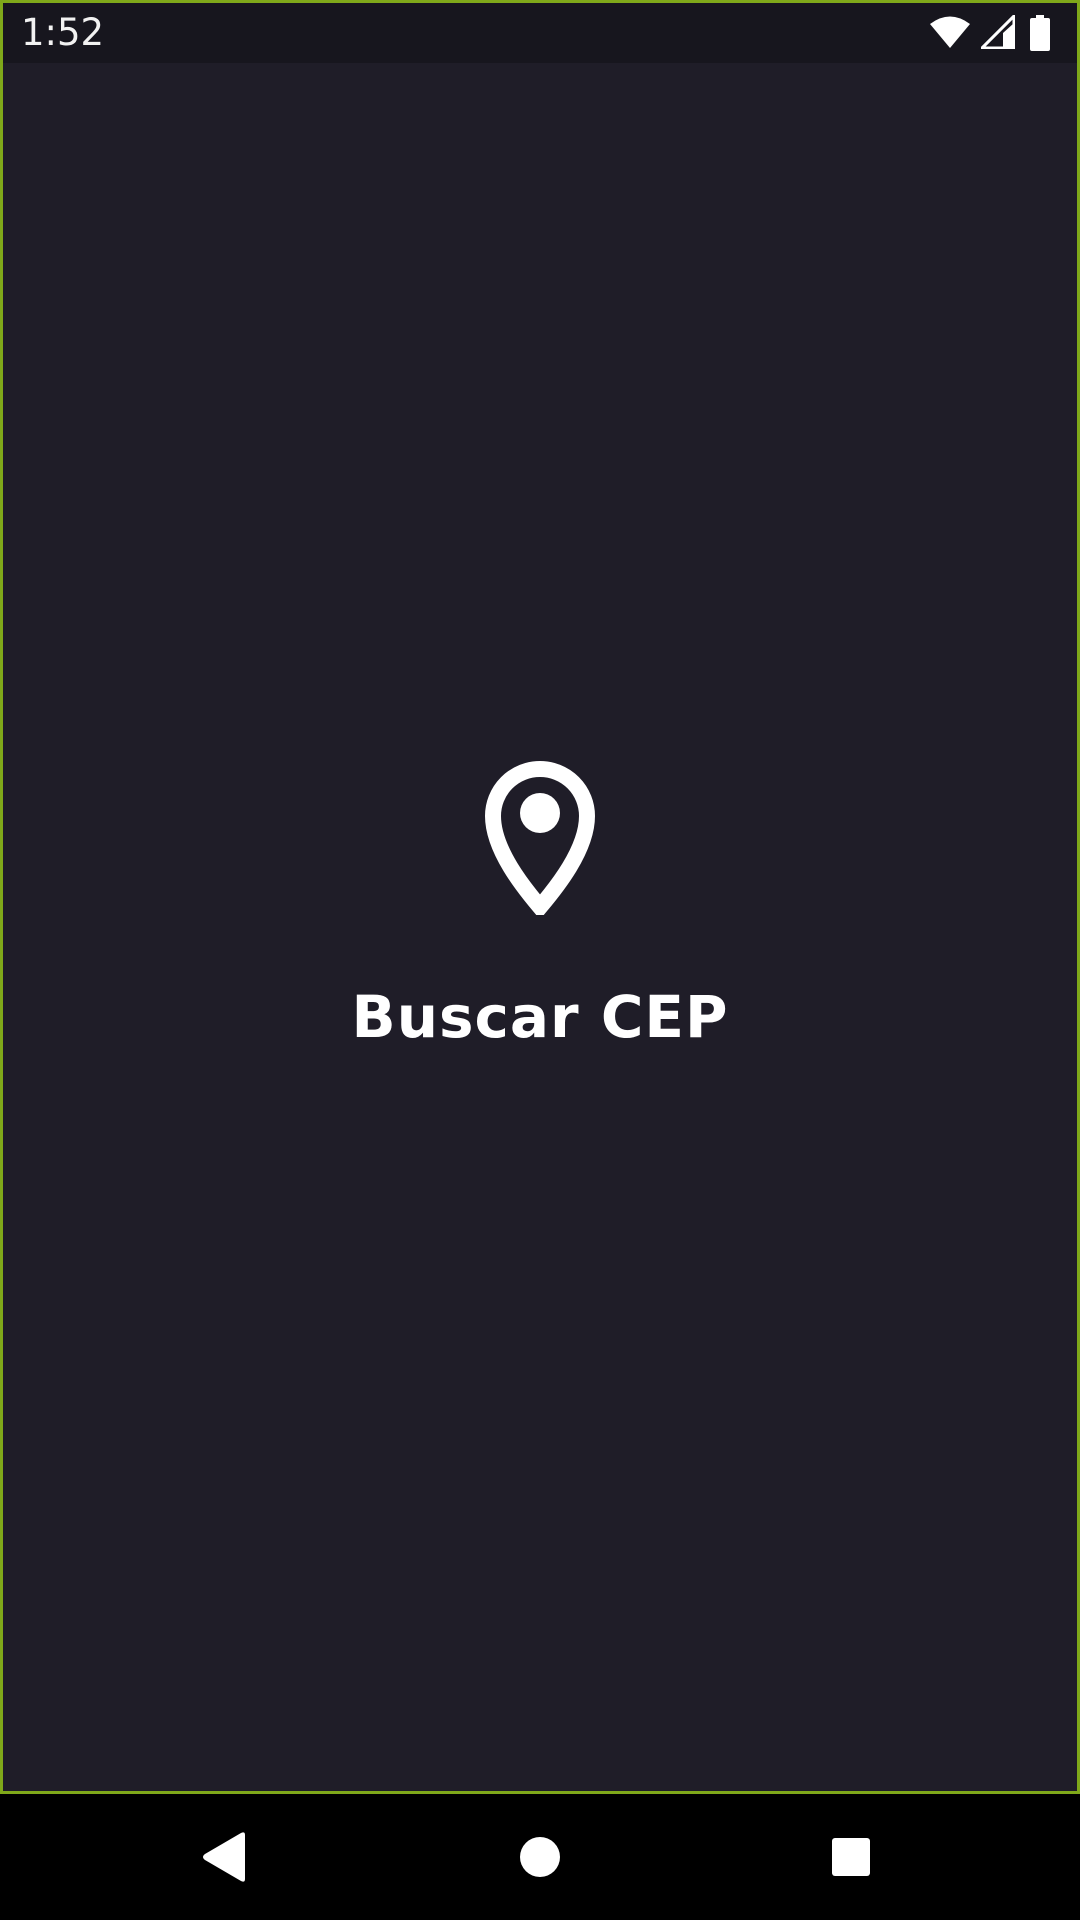 The image size is (1080, 1920). I want to click on signal-icon, so click(998, 32).